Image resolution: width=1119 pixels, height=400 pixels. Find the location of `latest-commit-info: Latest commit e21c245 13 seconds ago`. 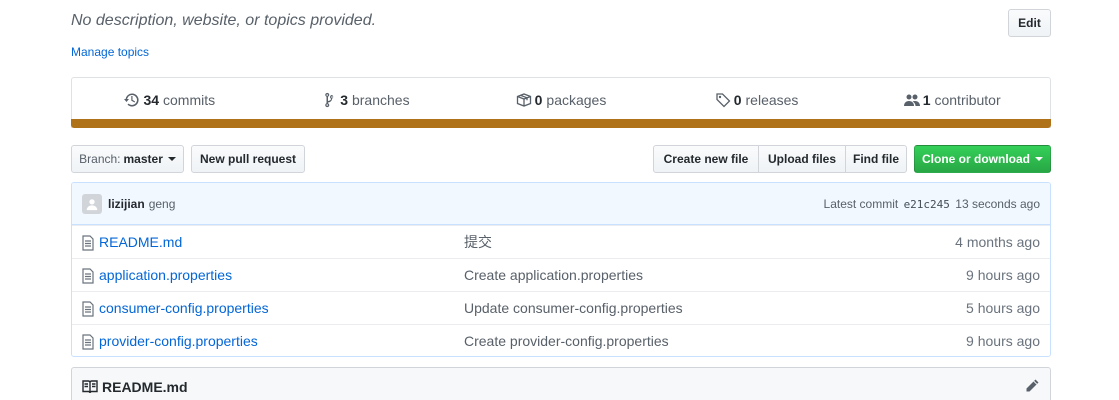

latest-commit-info: Latest commit e21c245 13 seconds ago is located at coordinates (932, 204).